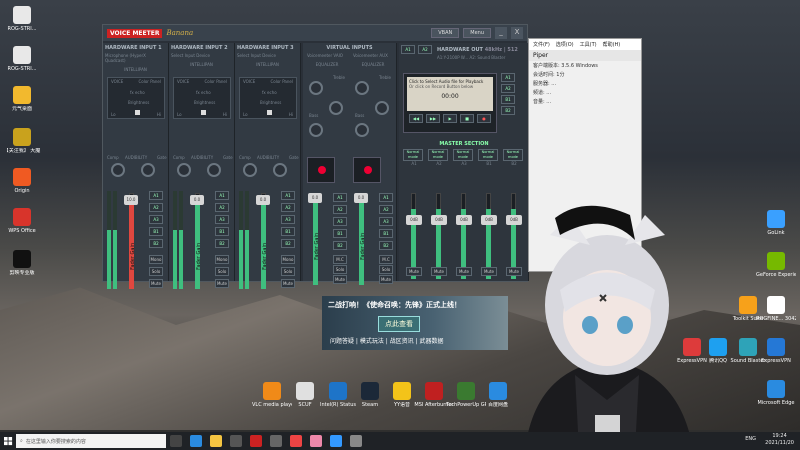 The width and height of the screenshot is (800, 450). I want to click on menu-item: 帮助(H), so click(612, 44).